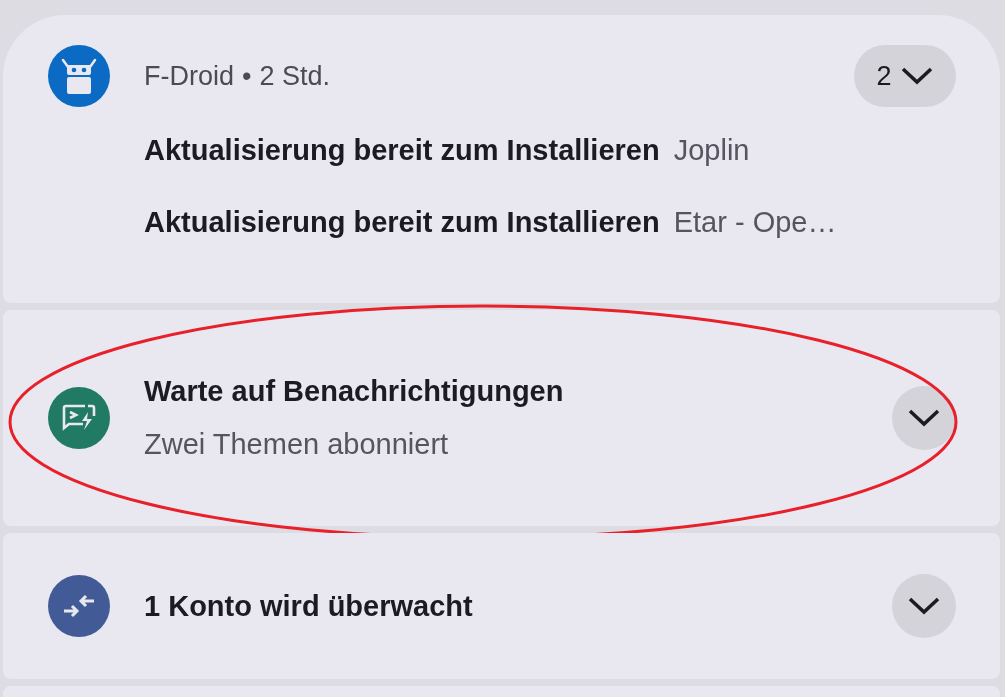  I want to click on time-label: 2 Std., so click(294, 76).